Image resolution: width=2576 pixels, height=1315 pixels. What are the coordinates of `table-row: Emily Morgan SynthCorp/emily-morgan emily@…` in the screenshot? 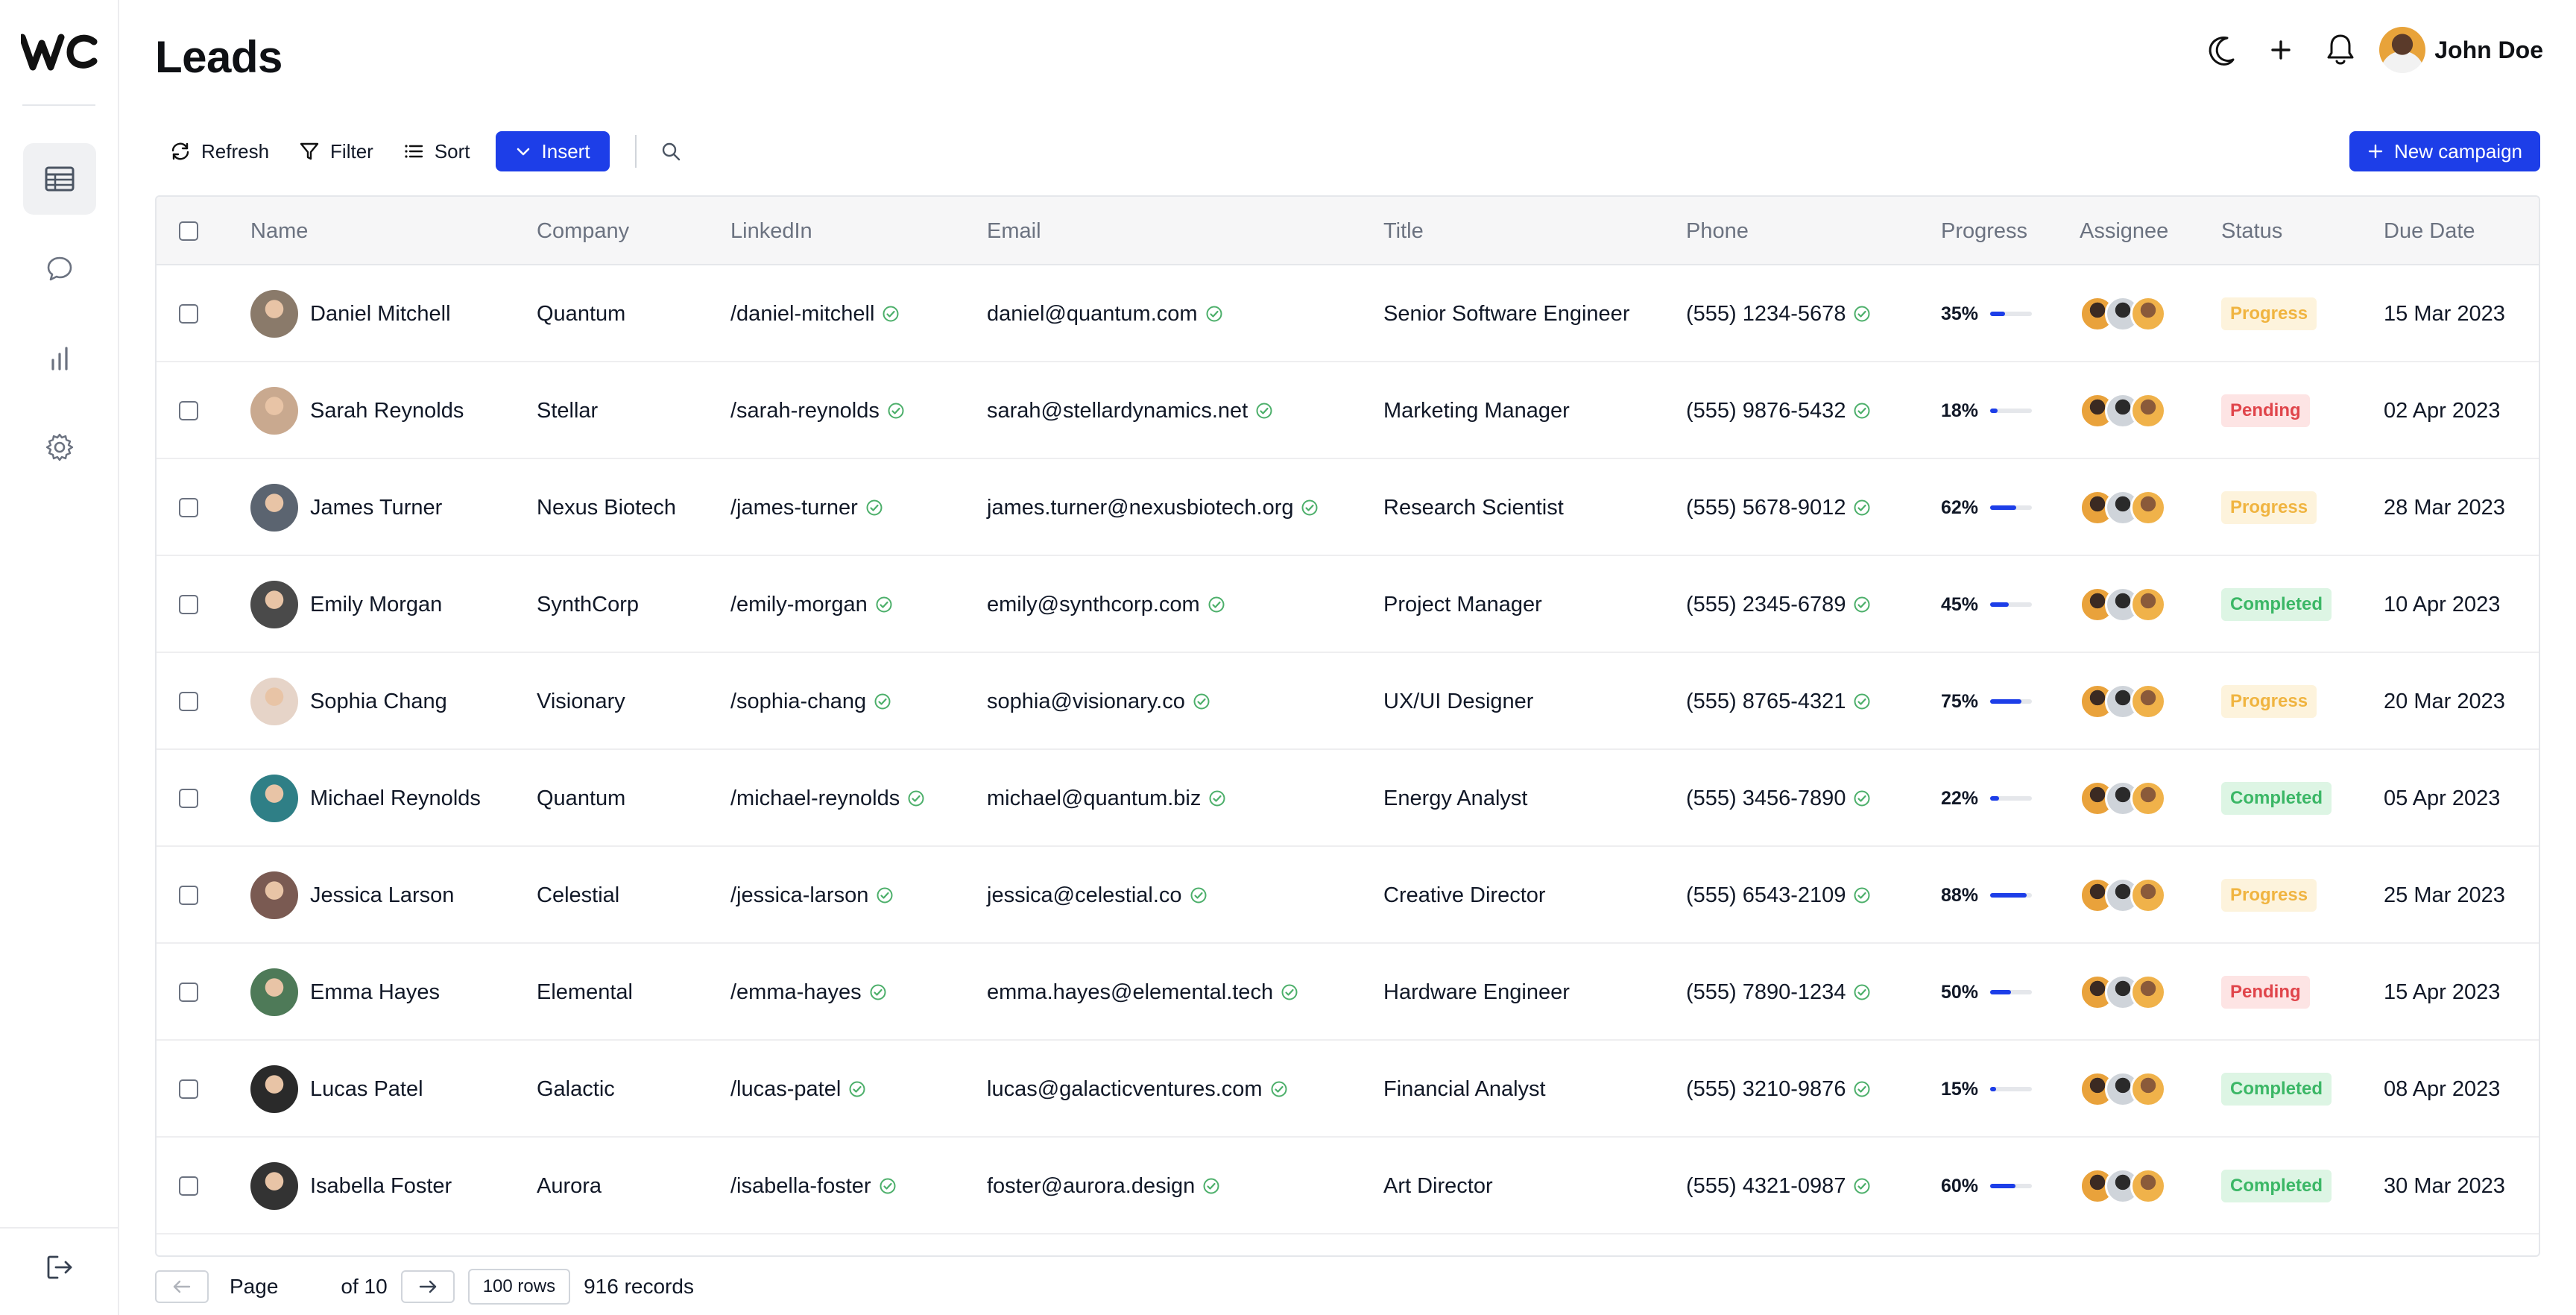 It's located at (1348, 605).